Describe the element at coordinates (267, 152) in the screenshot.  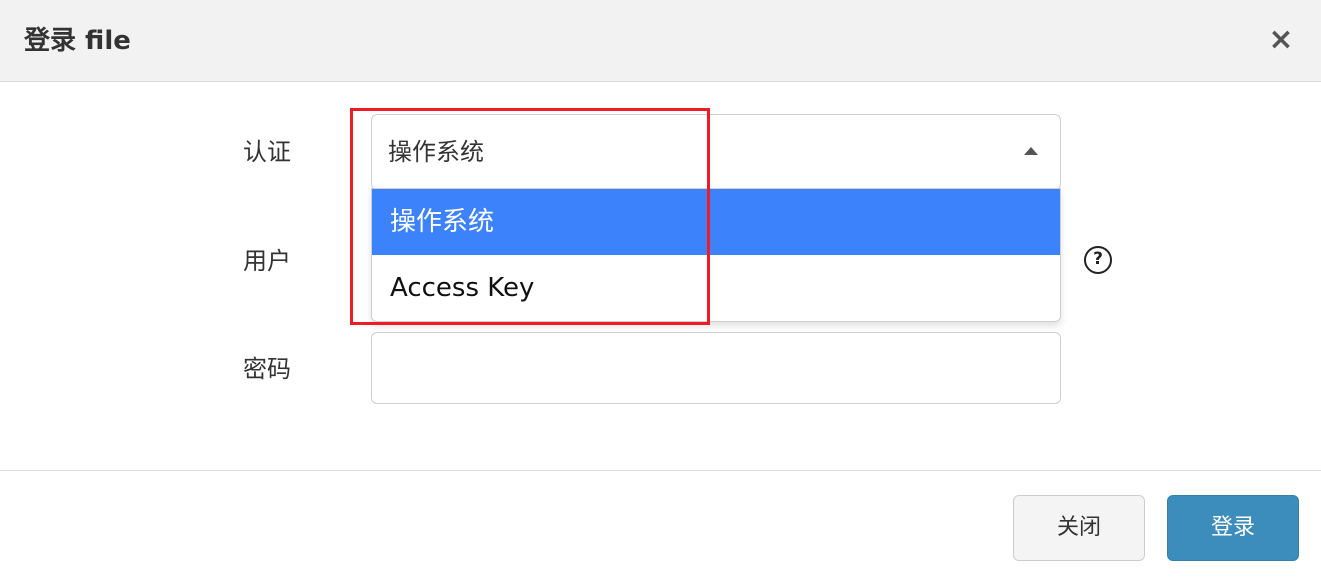
I see `auth-label: 认证` at that location.